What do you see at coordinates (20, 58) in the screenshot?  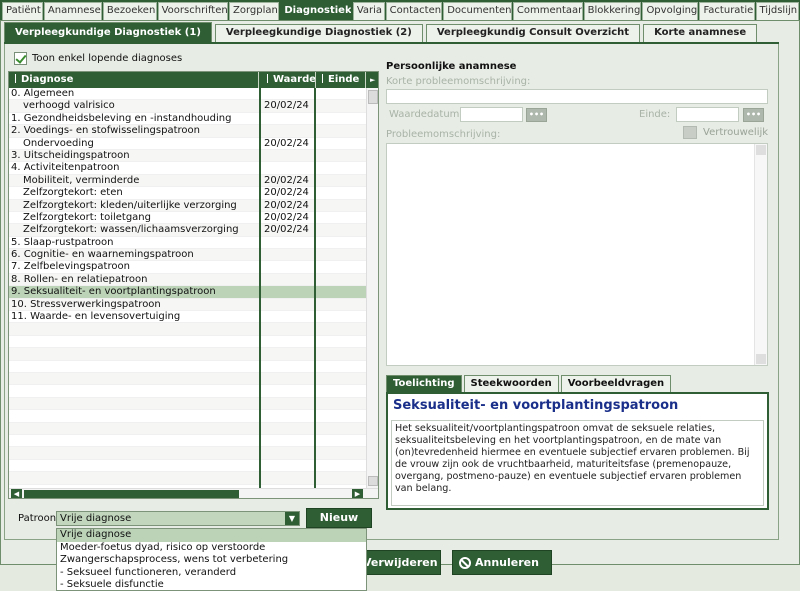 I see `running-only-checkbox` at bounding box center [20, 58].